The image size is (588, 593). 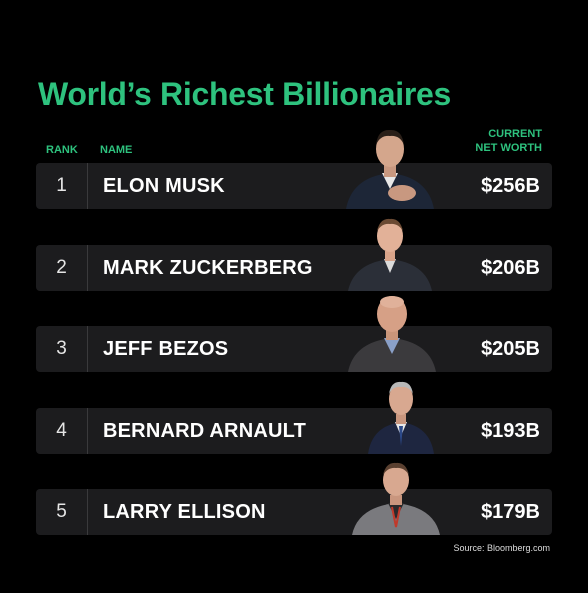 I want to click on name-cell: JEFF BEZOS, so click(x=166, y=348).